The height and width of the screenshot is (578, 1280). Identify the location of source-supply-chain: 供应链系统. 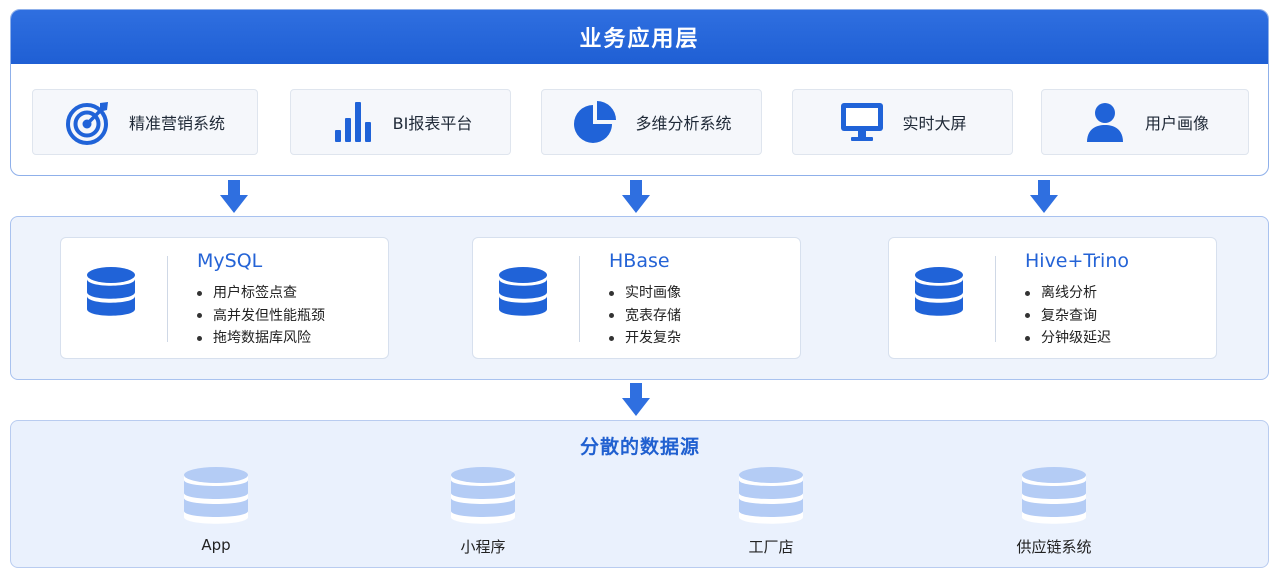
(1054, 511).